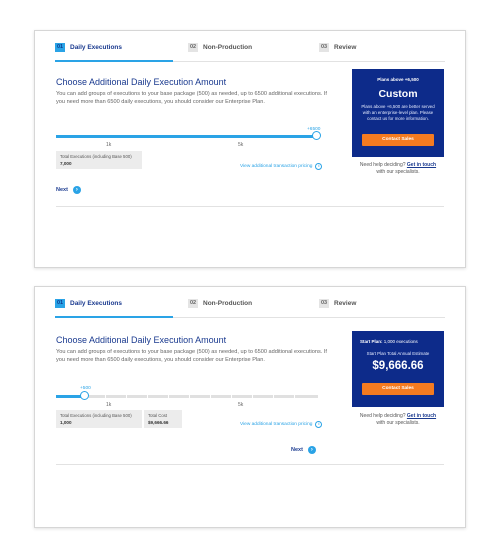  I want to click on total-cost-box: Total Cost $9,666.66, so click(163, 419).